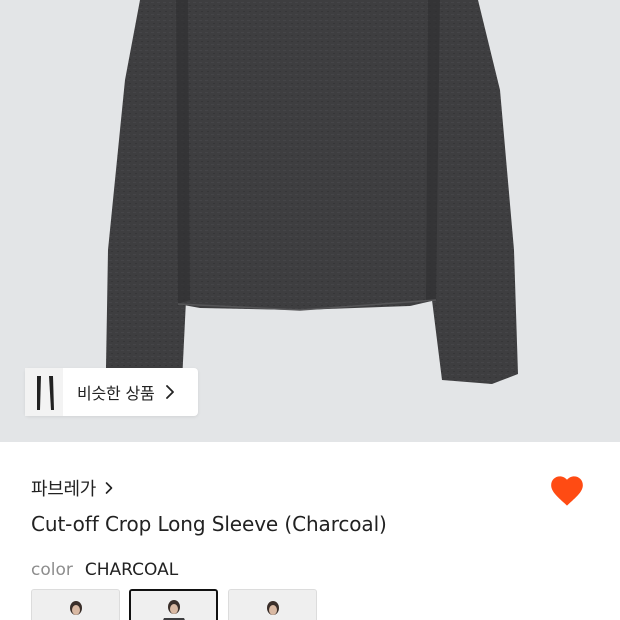 The image size is (620, 620). Describe the element at coordinates (116, 393) in the screenshot. I see `similar-products-label: 비슷한 상품` at that location.